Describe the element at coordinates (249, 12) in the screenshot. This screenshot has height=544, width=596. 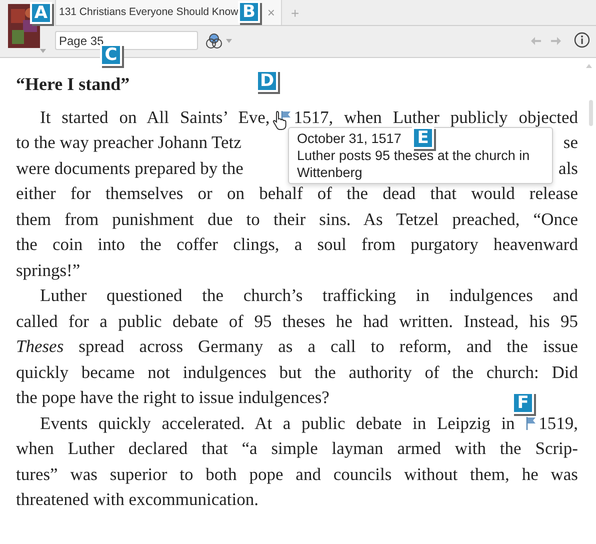
I see `callout-marker: B` at that location.